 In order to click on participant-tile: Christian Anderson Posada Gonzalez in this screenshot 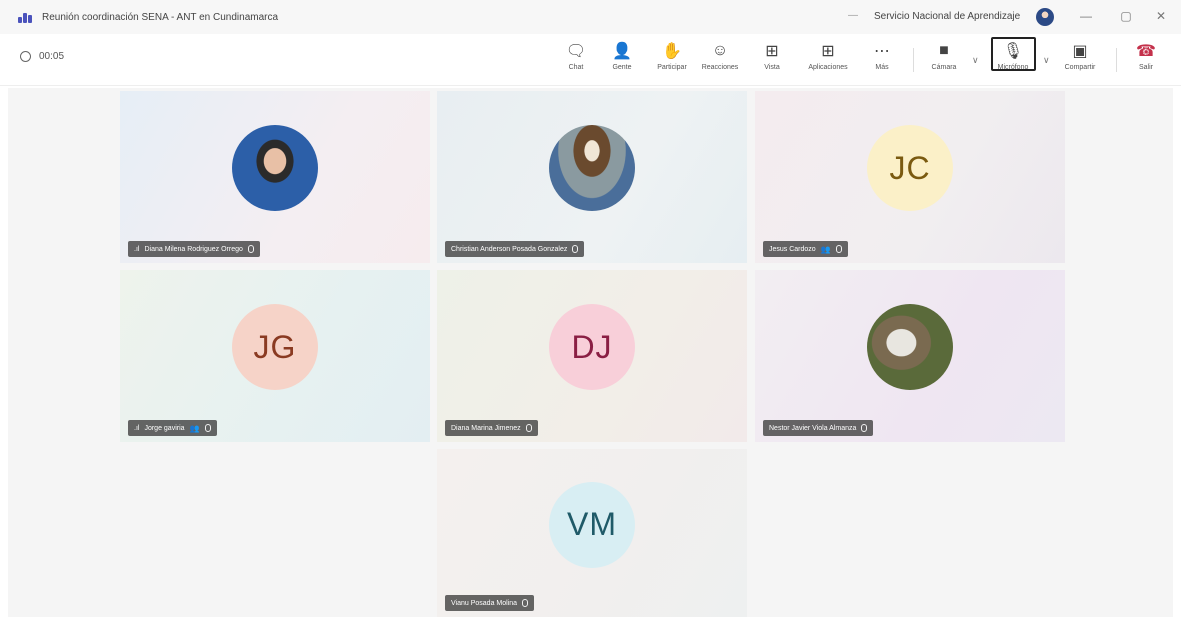, I will do `click(592, 177)`.